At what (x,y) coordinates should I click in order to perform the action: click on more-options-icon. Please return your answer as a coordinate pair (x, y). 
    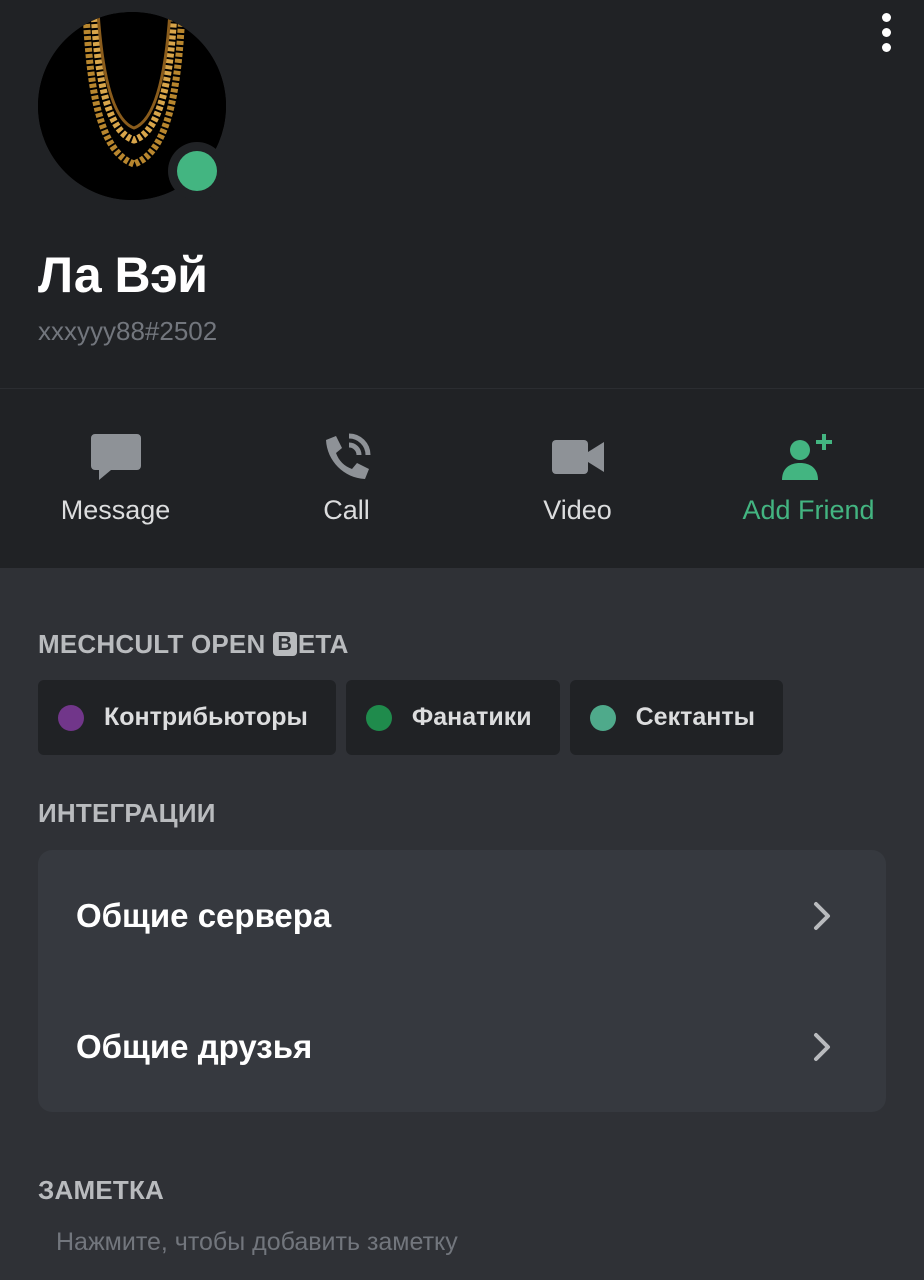
    Looking at the image, I should click on (886, 32).